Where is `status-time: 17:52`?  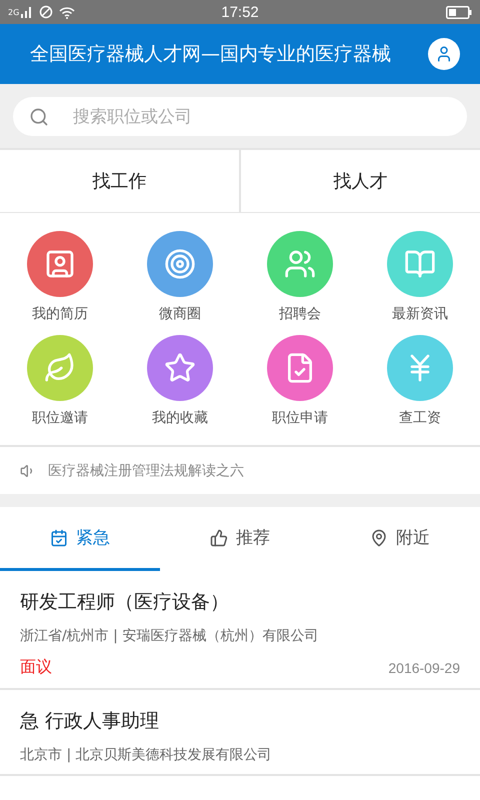
status-time: 17:52 is located at coordinates (240, 12).